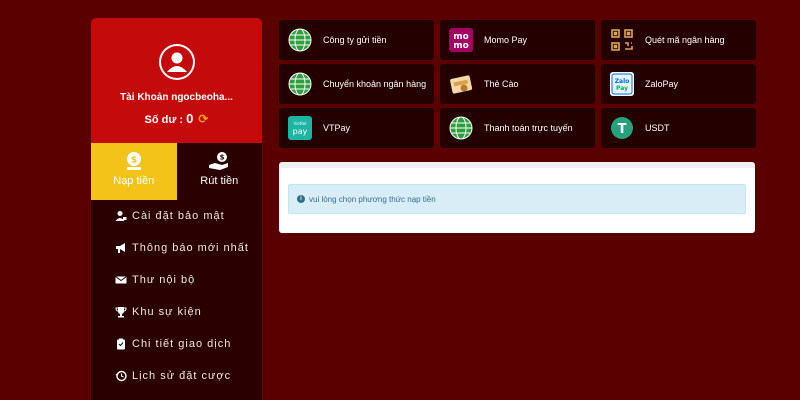 This screenshot has width=800, height=400. What do you see at coordinates (461, 84) in the screenshot?
I see `scratch-card-icon` at bounding box center [461, 84].